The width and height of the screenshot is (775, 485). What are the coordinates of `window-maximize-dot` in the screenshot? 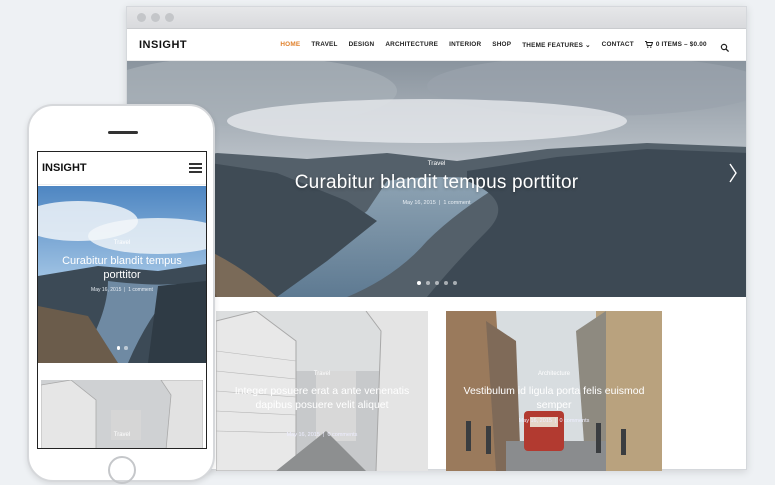 It's located at (169, 17).